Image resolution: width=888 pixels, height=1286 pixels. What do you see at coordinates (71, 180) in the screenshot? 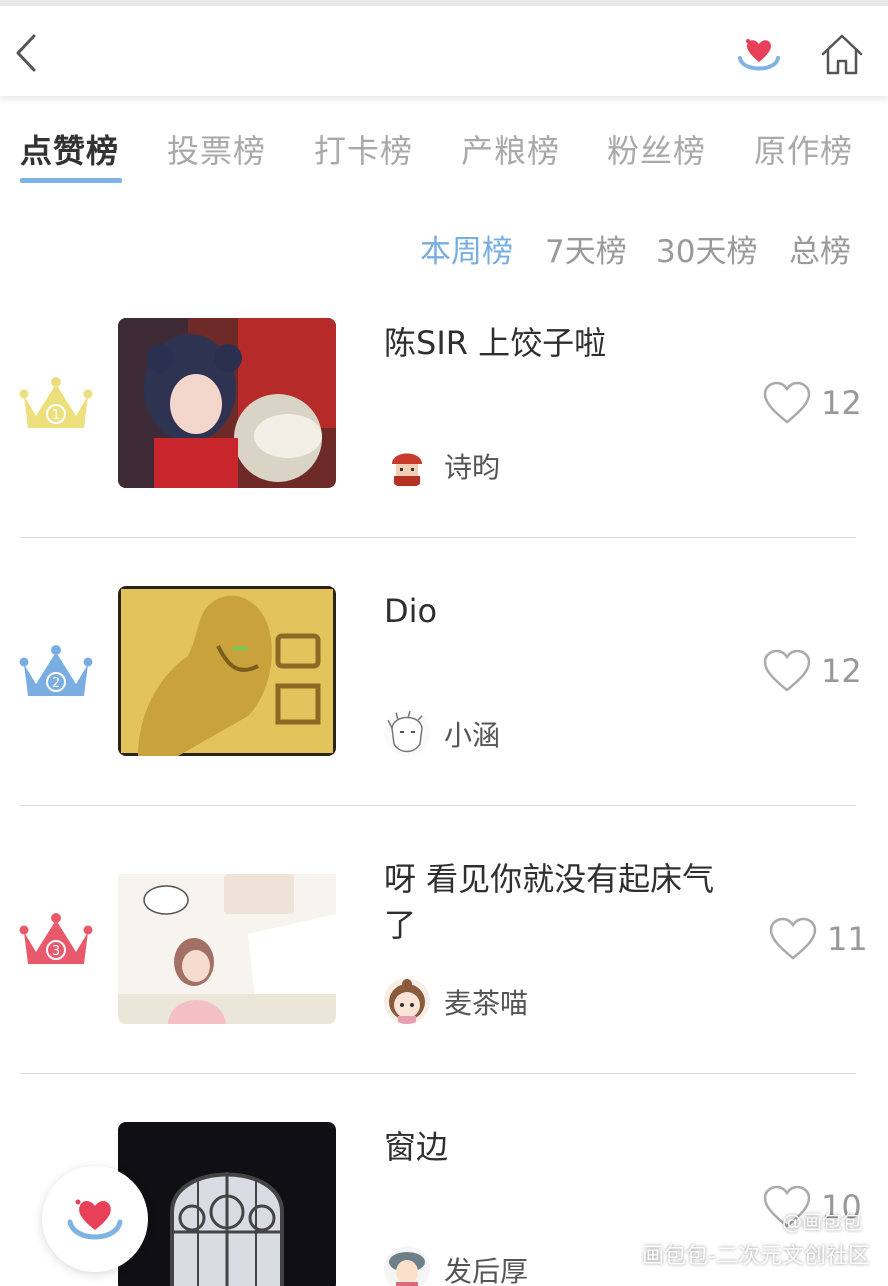
I see `active-tab-indicator` at bounding box center [71, 180].